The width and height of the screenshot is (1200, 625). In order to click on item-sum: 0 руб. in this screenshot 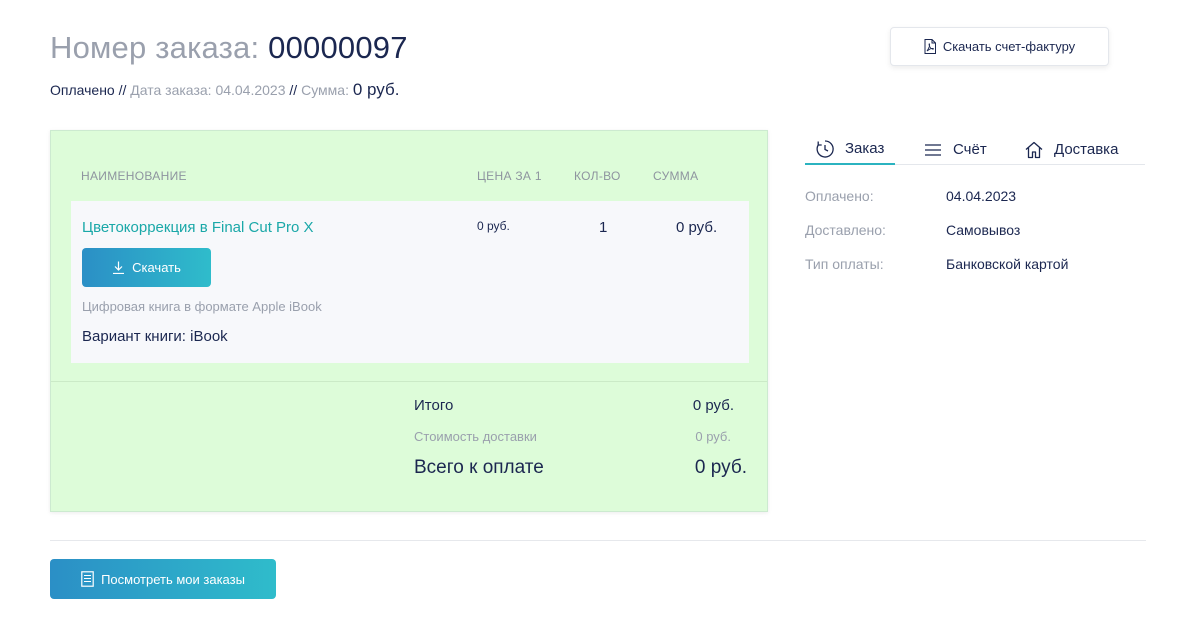, I will do `click(697, 227)`.